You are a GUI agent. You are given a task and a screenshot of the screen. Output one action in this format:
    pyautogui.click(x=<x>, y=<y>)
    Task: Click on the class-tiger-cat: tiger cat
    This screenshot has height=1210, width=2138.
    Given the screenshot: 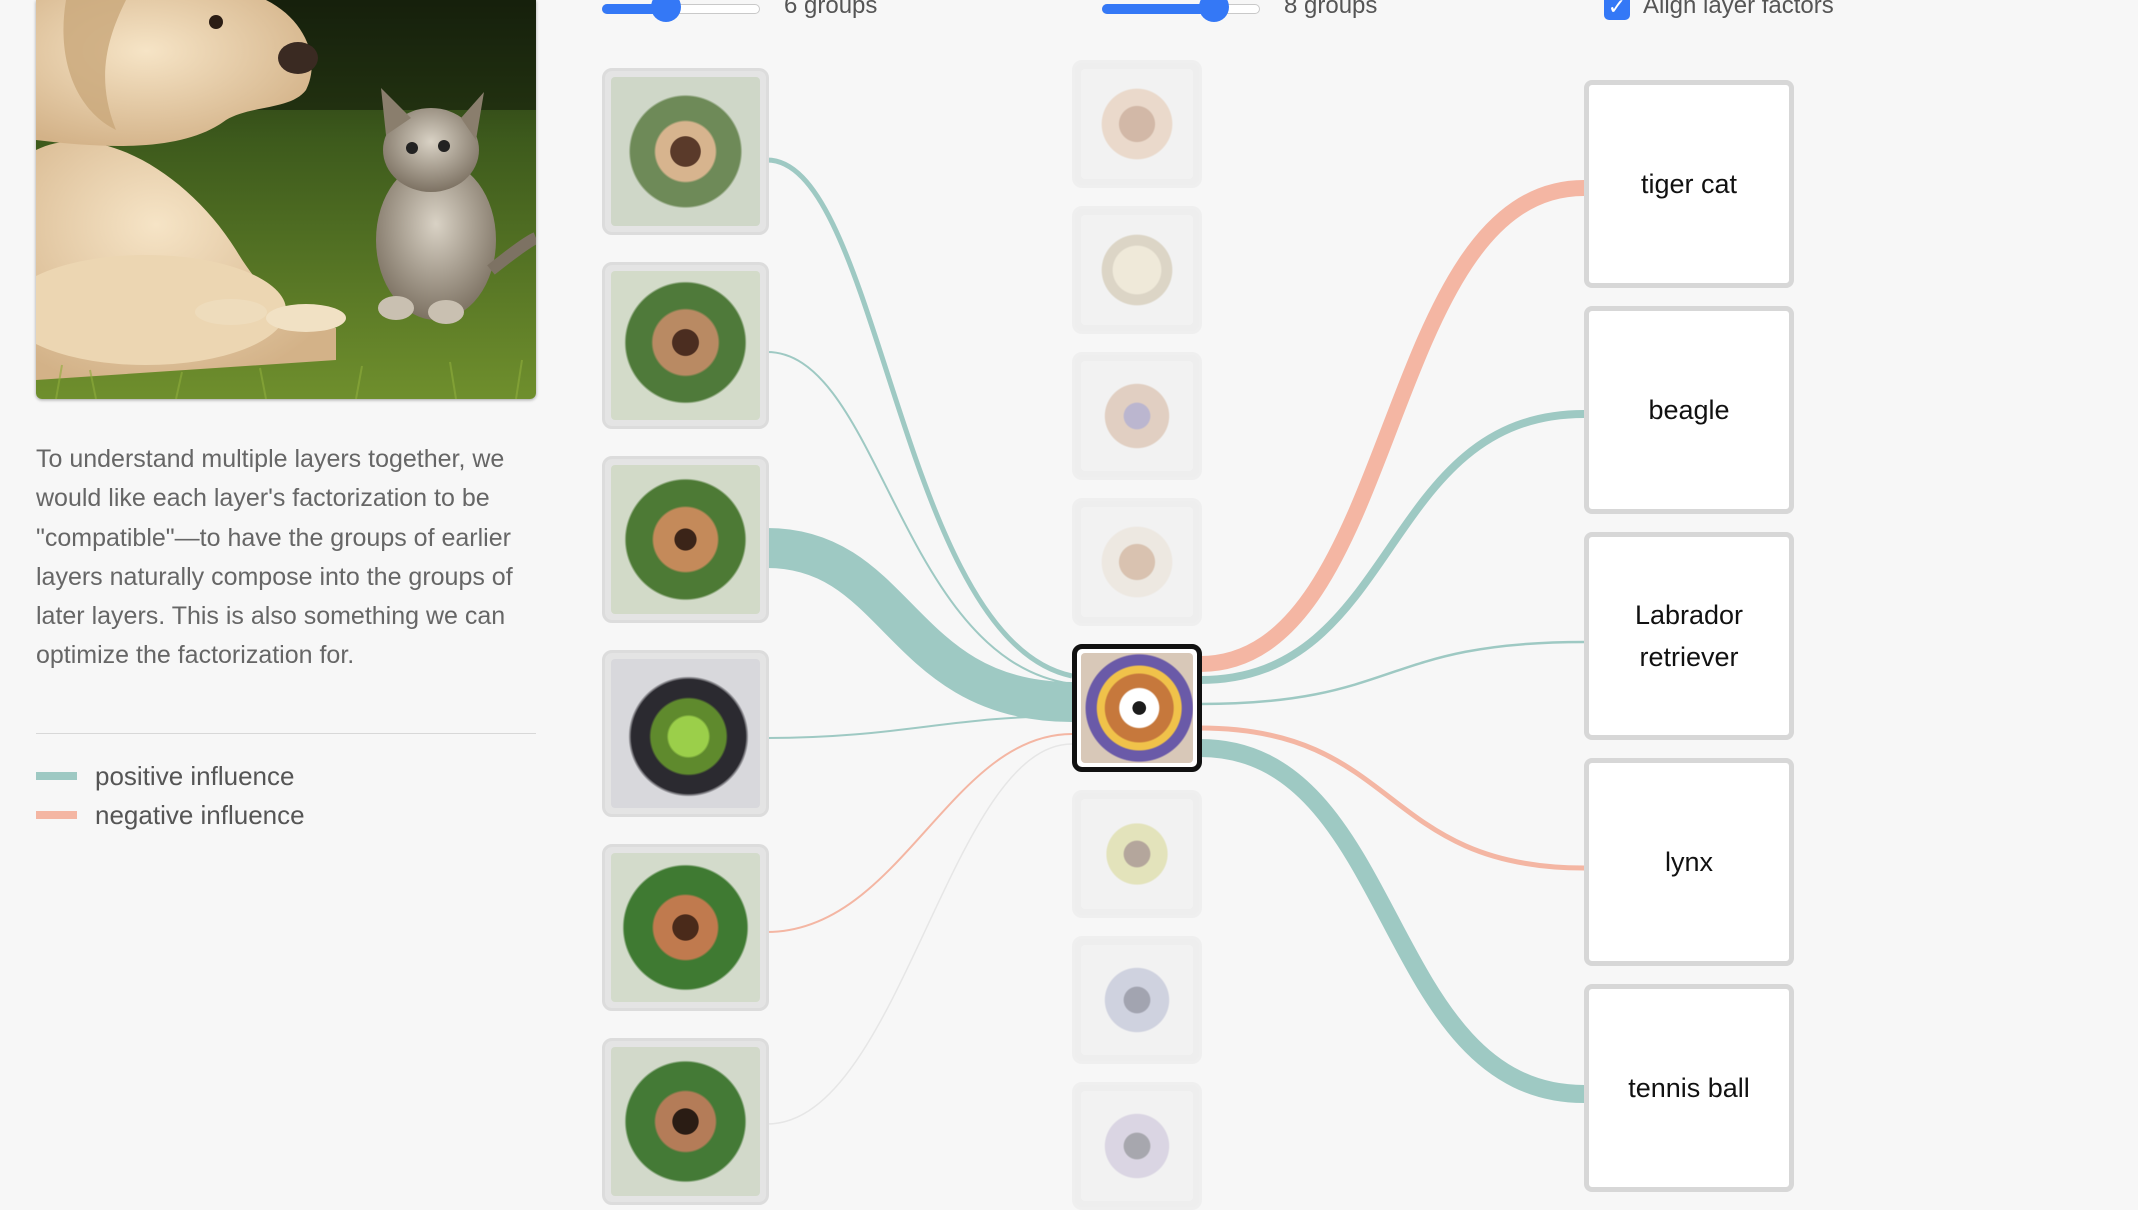 What is the action you would take?
    pyautogui.click(x=1689, y=184)
    